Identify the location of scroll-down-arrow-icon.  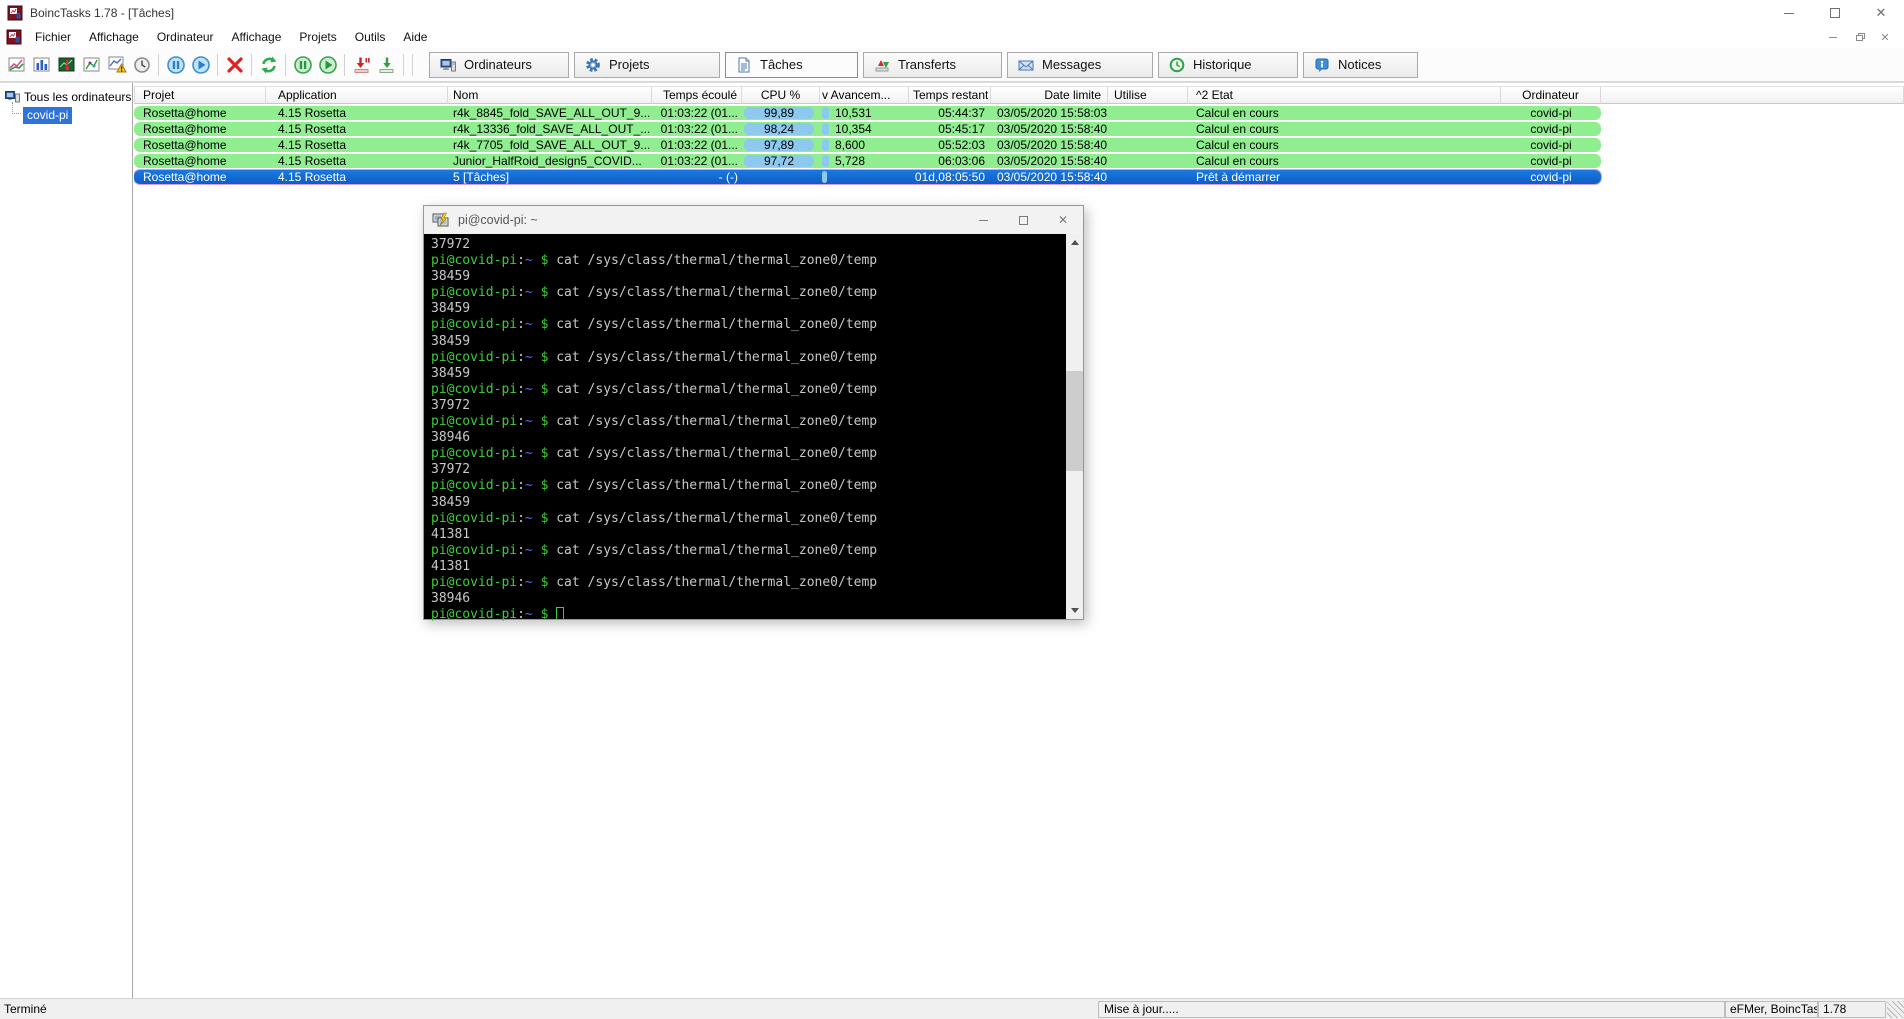
(1074, 610).